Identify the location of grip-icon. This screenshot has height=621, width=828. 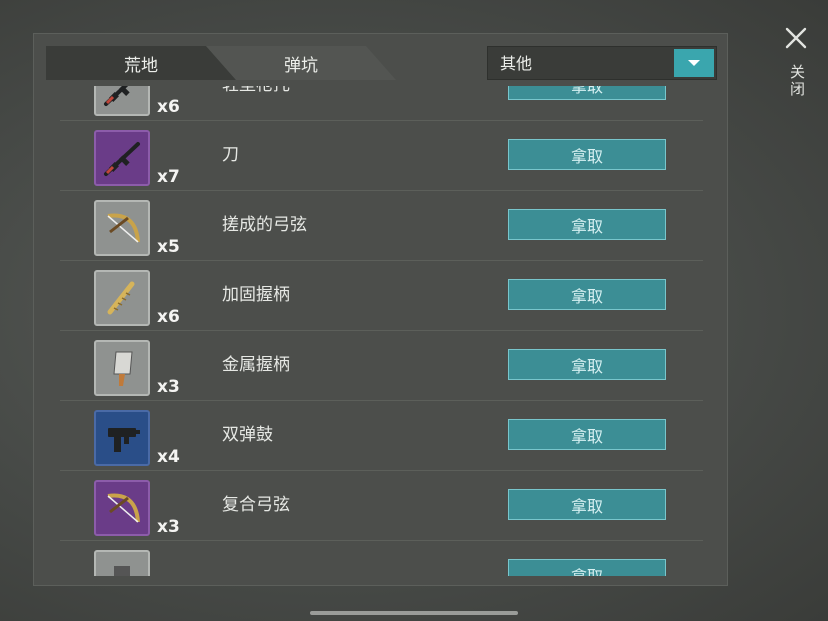
(122, 298).